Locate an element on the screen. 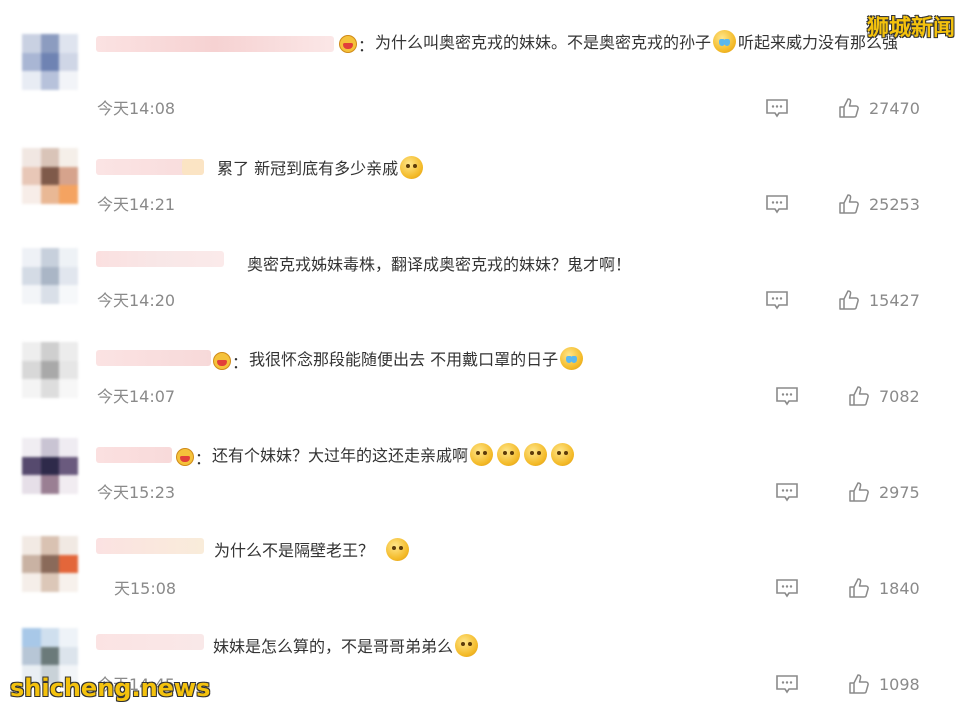 The height and width of the screenshot is (720, 963). comment-item: ： 我很怀念那段能随便出去 不用戴口罩的日子 今天14:07 7082 is located at coordinates (481, 384).